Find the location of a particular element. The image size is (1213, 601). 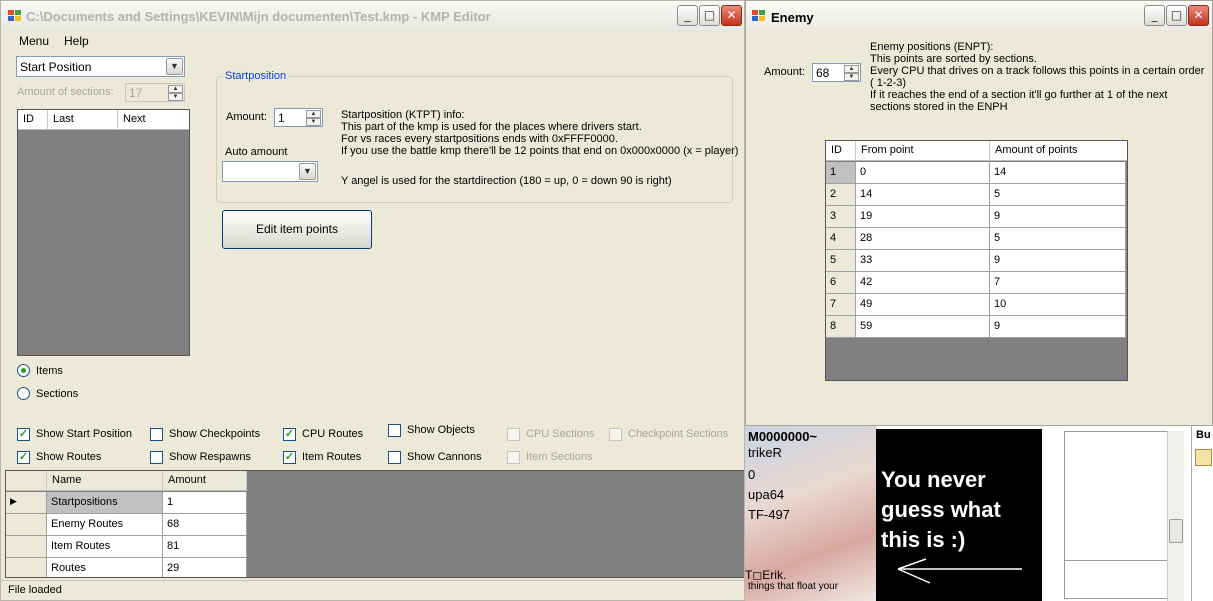

items-radio is located at coordinates (23, 370).